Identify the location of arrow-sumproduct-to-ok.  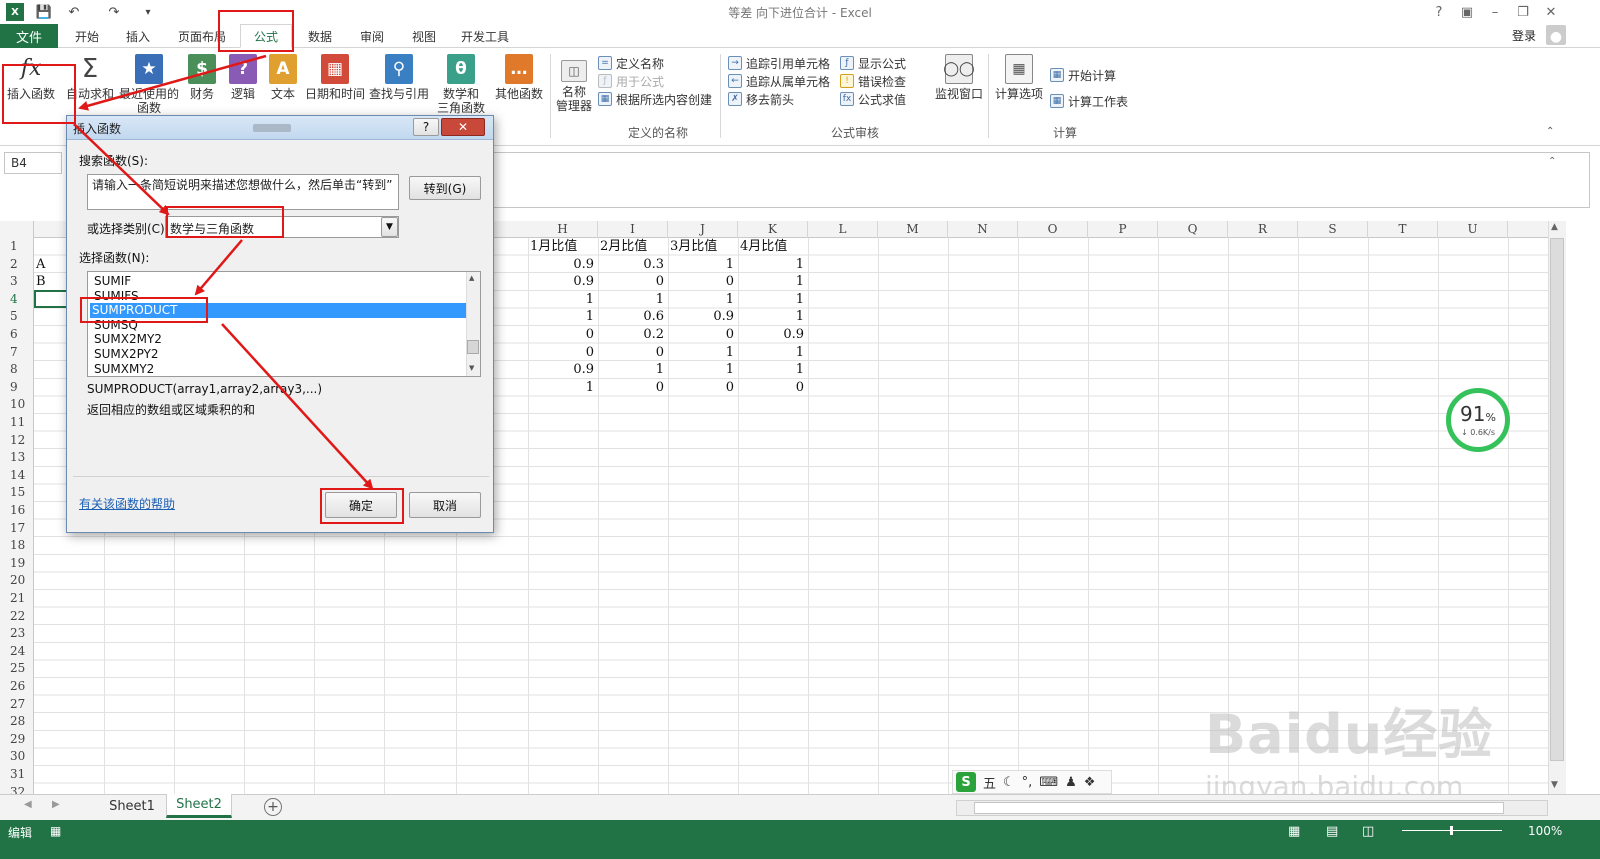
(297, 406).